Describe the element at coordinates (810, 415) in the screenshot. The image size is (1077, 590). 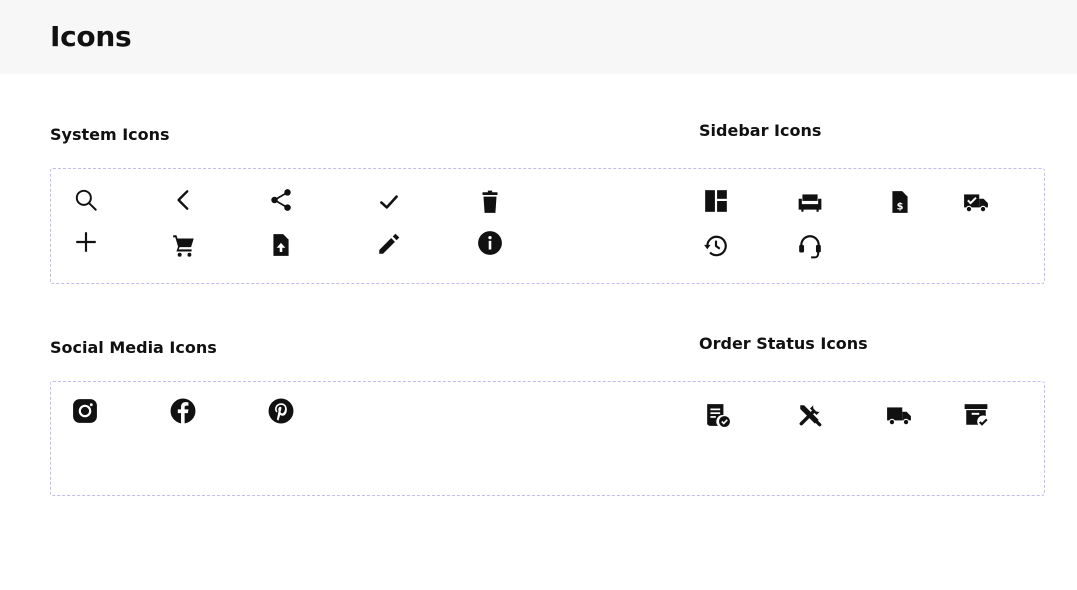
I see `tools-icon` at that location.